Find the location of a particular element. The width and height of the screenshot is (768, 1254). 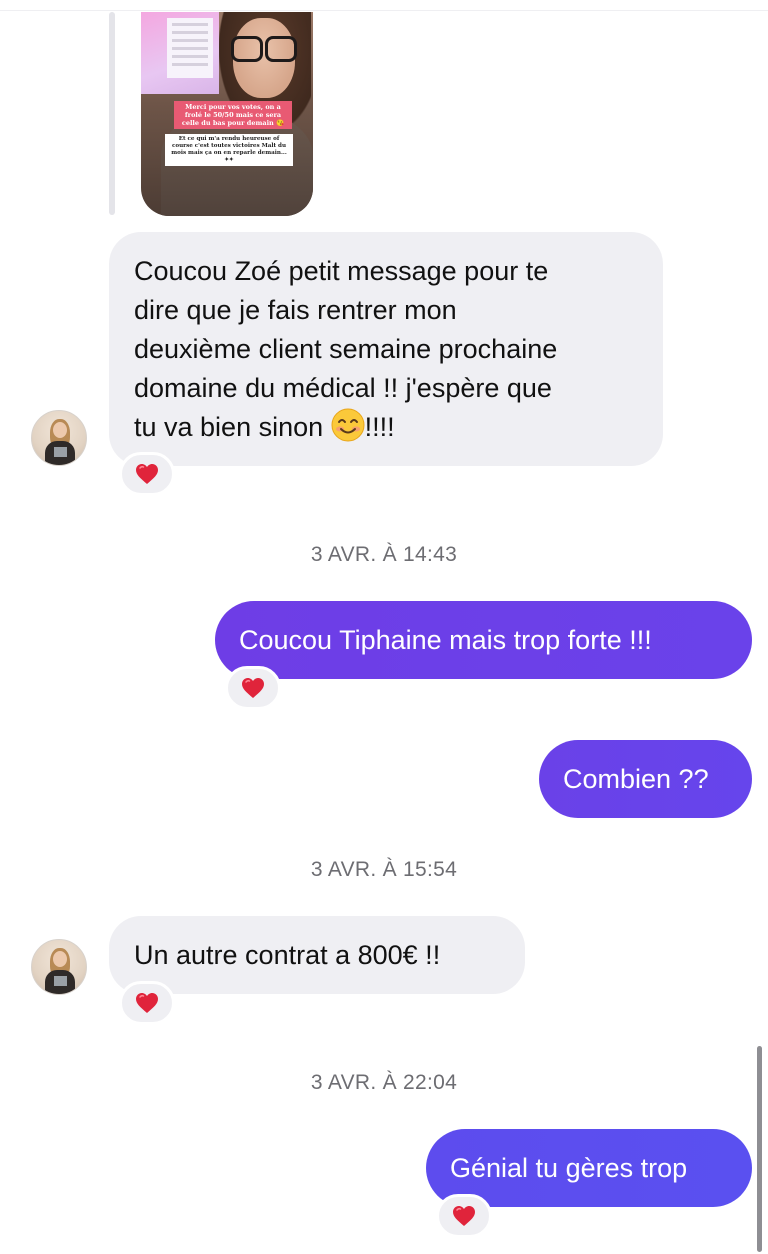

glasses-icon is located at coordinates (266, 49).